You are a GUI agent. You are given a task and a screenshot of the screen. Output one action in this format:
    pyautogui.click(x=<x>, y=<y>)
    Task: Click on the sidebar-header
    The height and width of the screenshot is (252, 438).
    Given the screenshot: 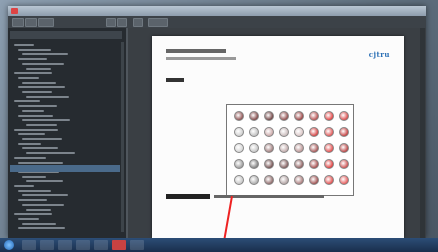 What is the action you would take?
    pyautogui.click(x=66, y=35)
    